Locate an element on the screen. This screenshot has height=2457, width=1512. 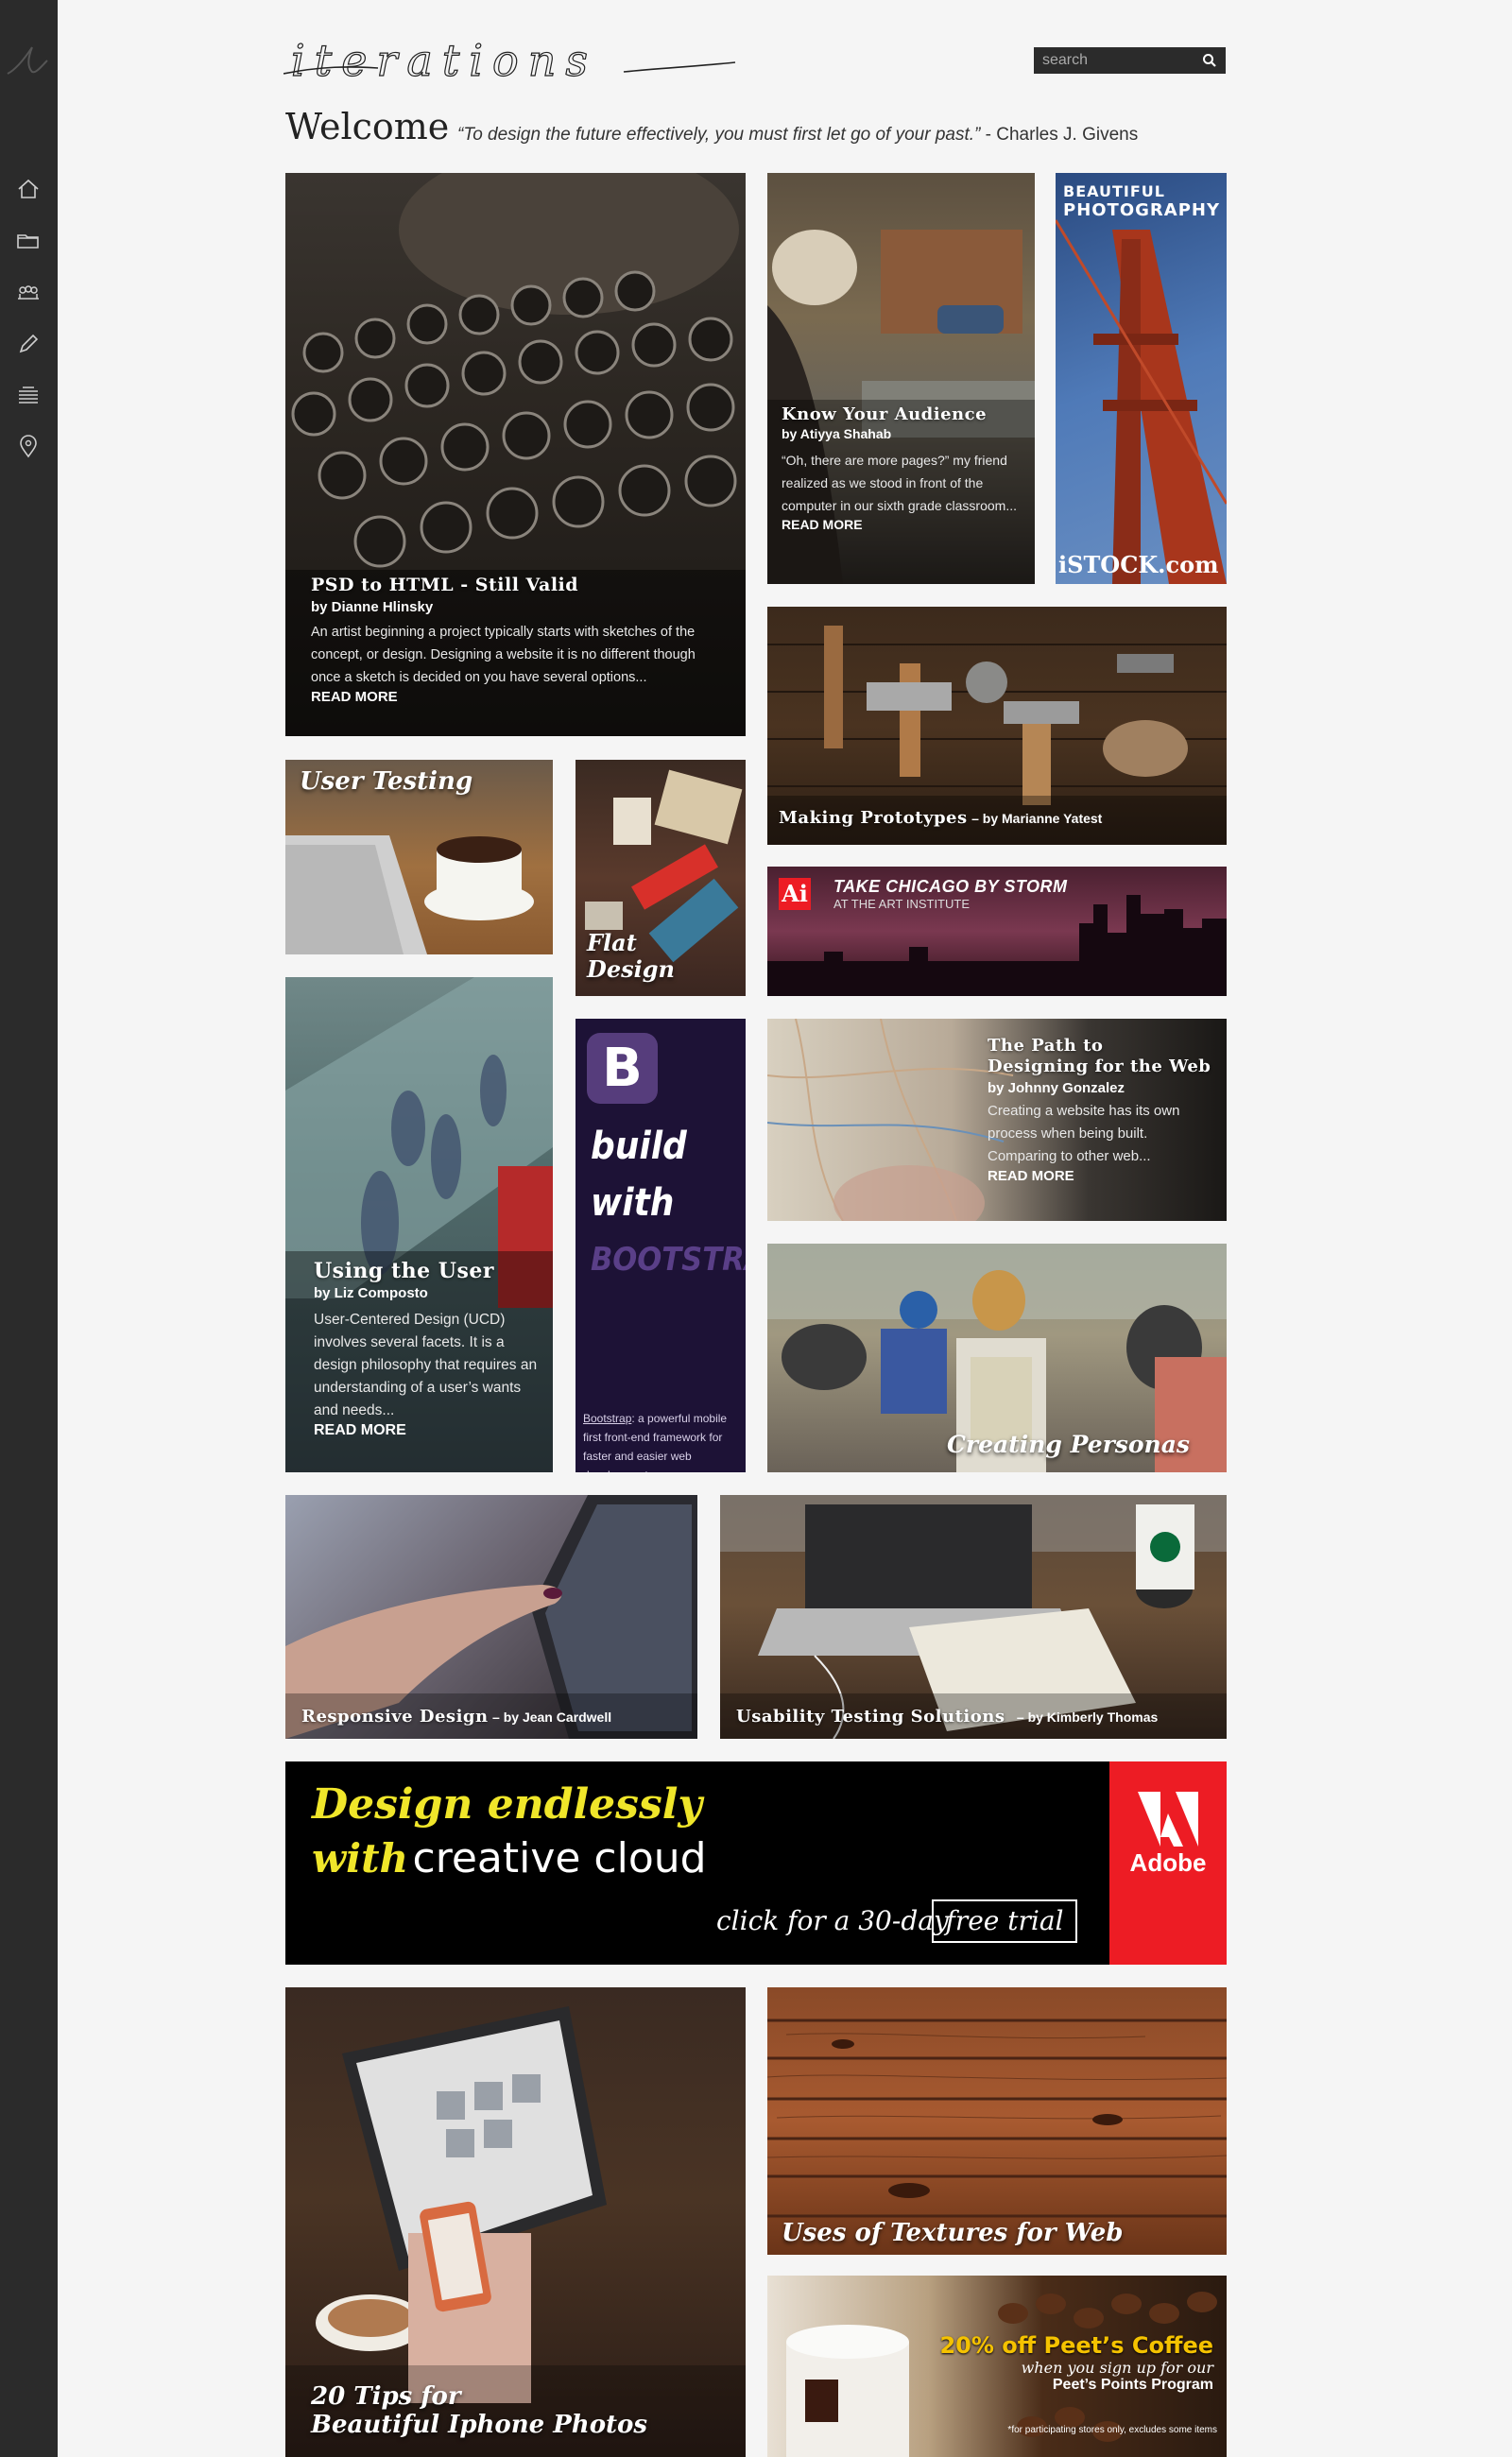
laptop-notebook-photo is located at coordinates (973, 1617).